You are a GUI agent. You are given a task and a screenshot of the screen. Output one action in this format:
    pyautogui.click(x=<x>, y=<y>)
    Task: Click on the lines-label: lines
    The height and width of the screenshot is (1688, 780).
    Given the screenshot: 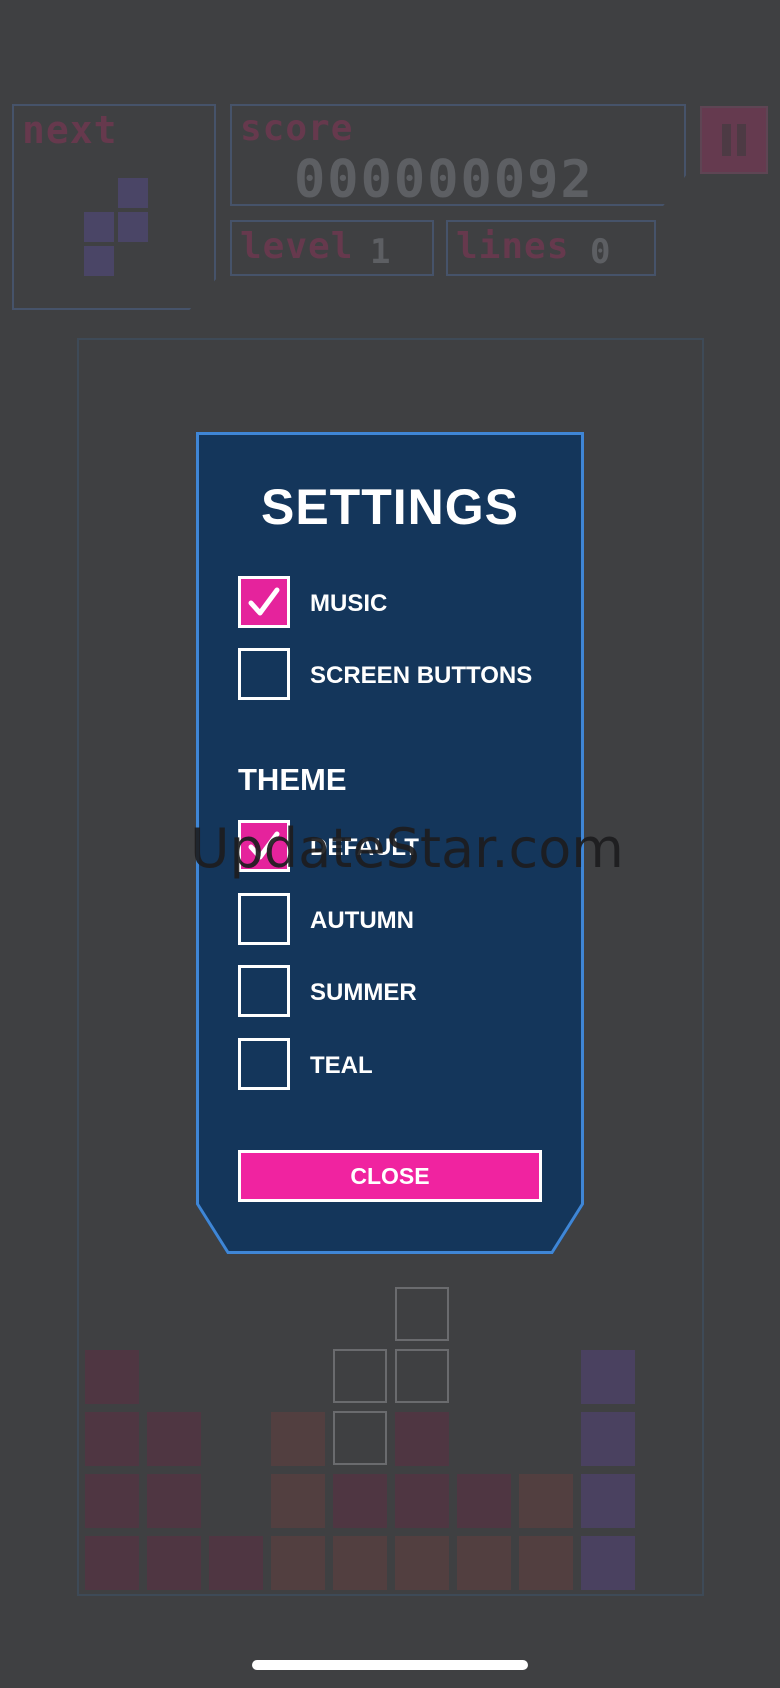 What is the action you would take?
    pyautogui.click(x=513, y=246)
    